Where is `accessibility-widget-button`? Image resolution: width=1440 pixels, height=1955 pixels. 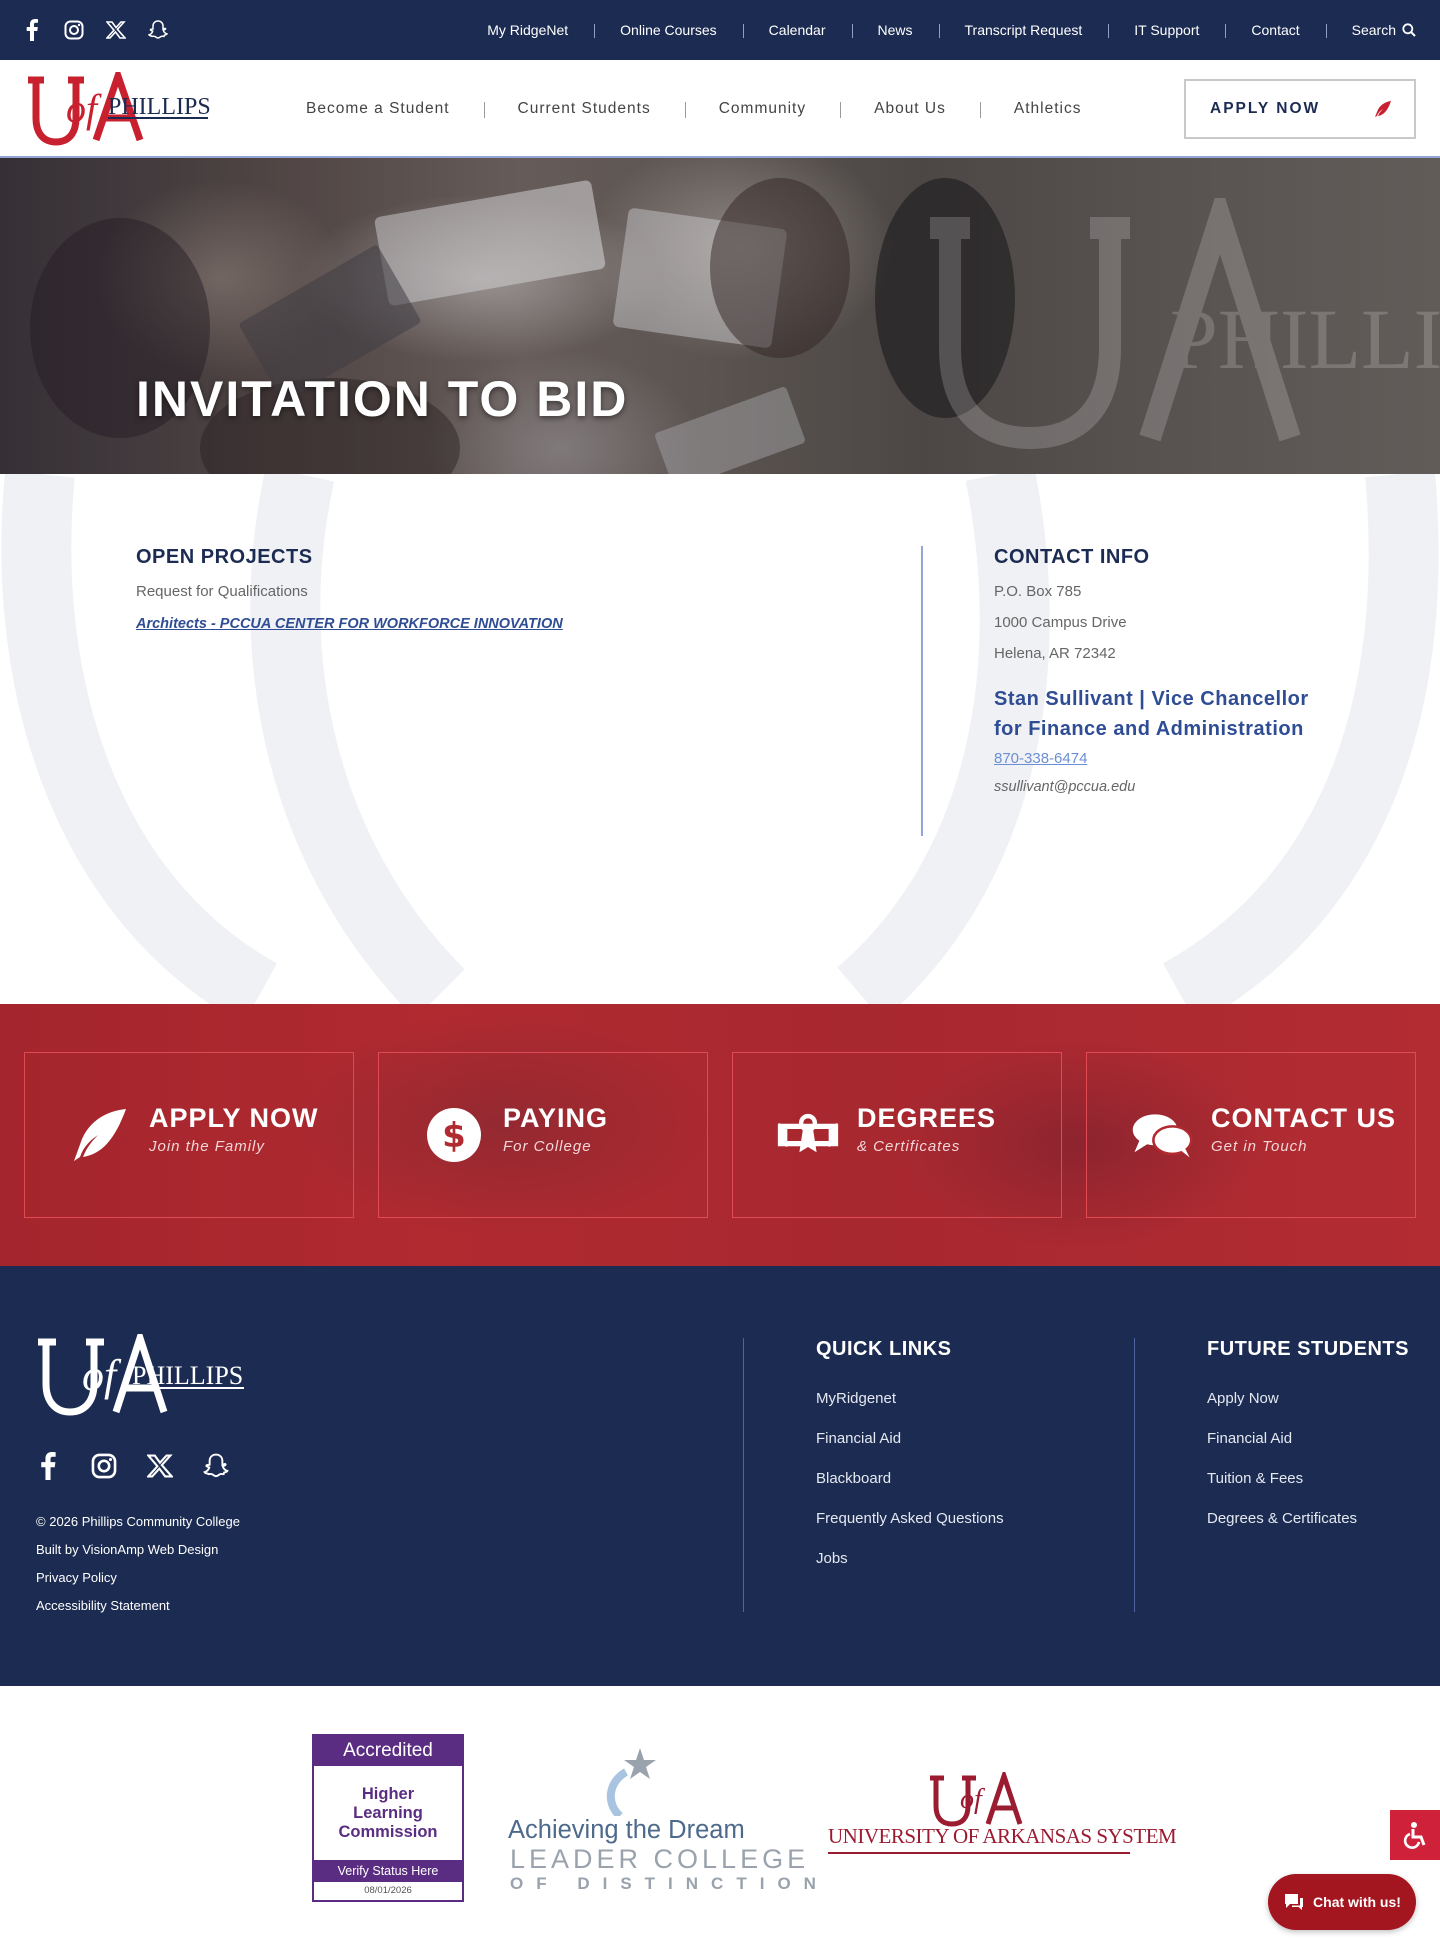
accessibility-widget-button is located at coordinates (1415, 1835).